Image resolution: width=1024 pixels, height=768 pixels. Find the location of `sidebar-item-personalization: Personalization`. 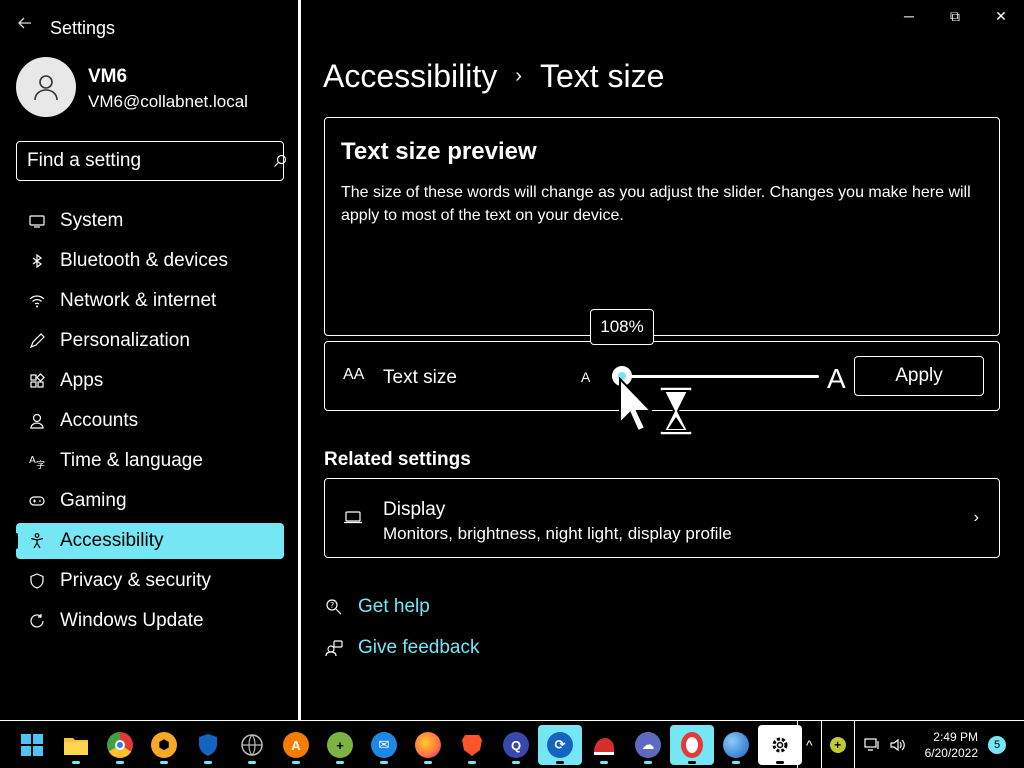

sidebar-item-personalization: Personalization is located at coordinates (150, 341).